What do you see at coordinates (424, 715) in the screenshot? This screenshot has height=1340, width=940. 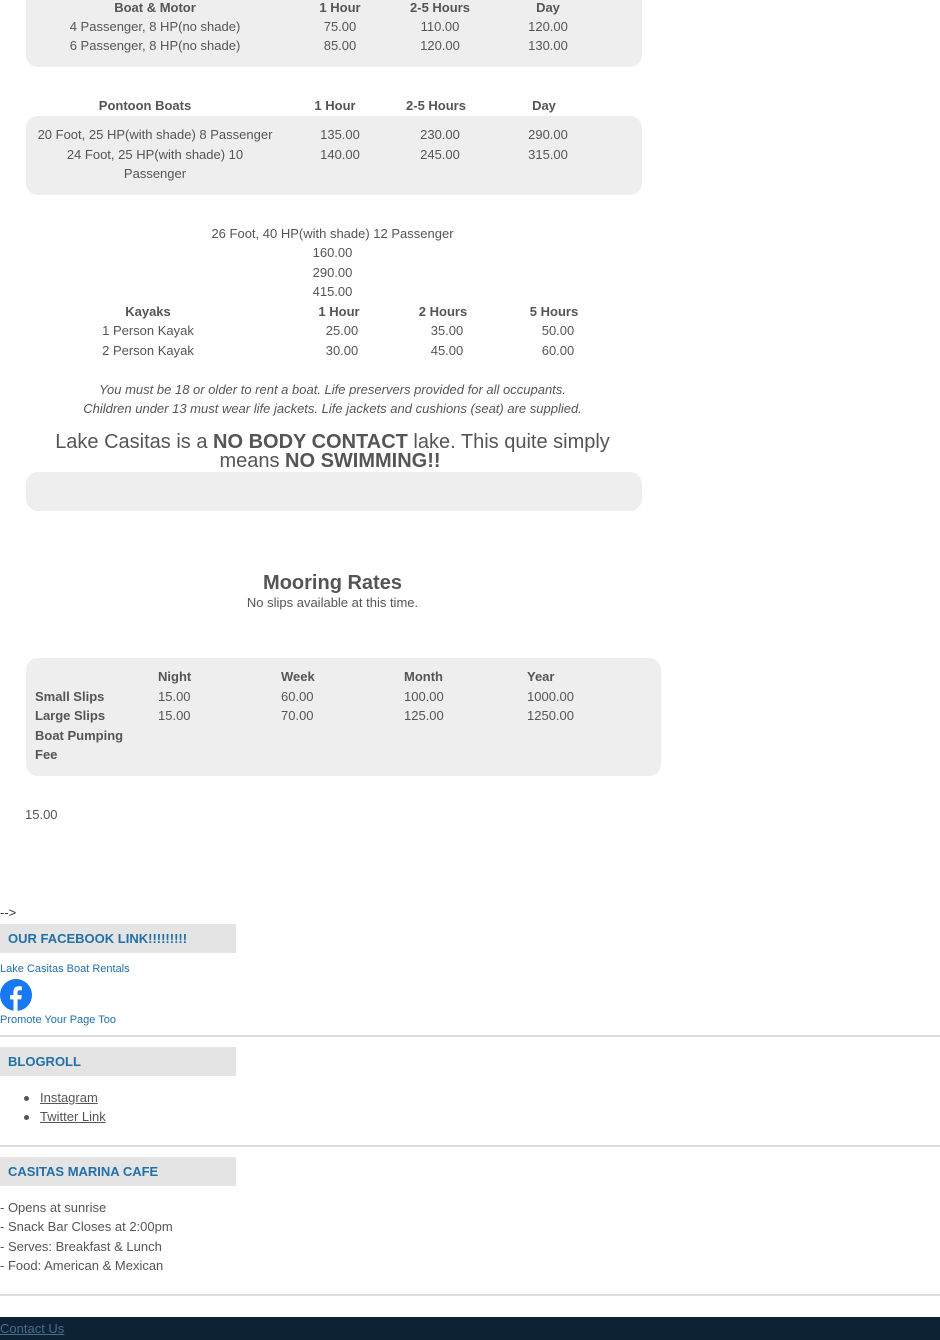 I see `price-month: 125.00` at bounding box center [424, 715].